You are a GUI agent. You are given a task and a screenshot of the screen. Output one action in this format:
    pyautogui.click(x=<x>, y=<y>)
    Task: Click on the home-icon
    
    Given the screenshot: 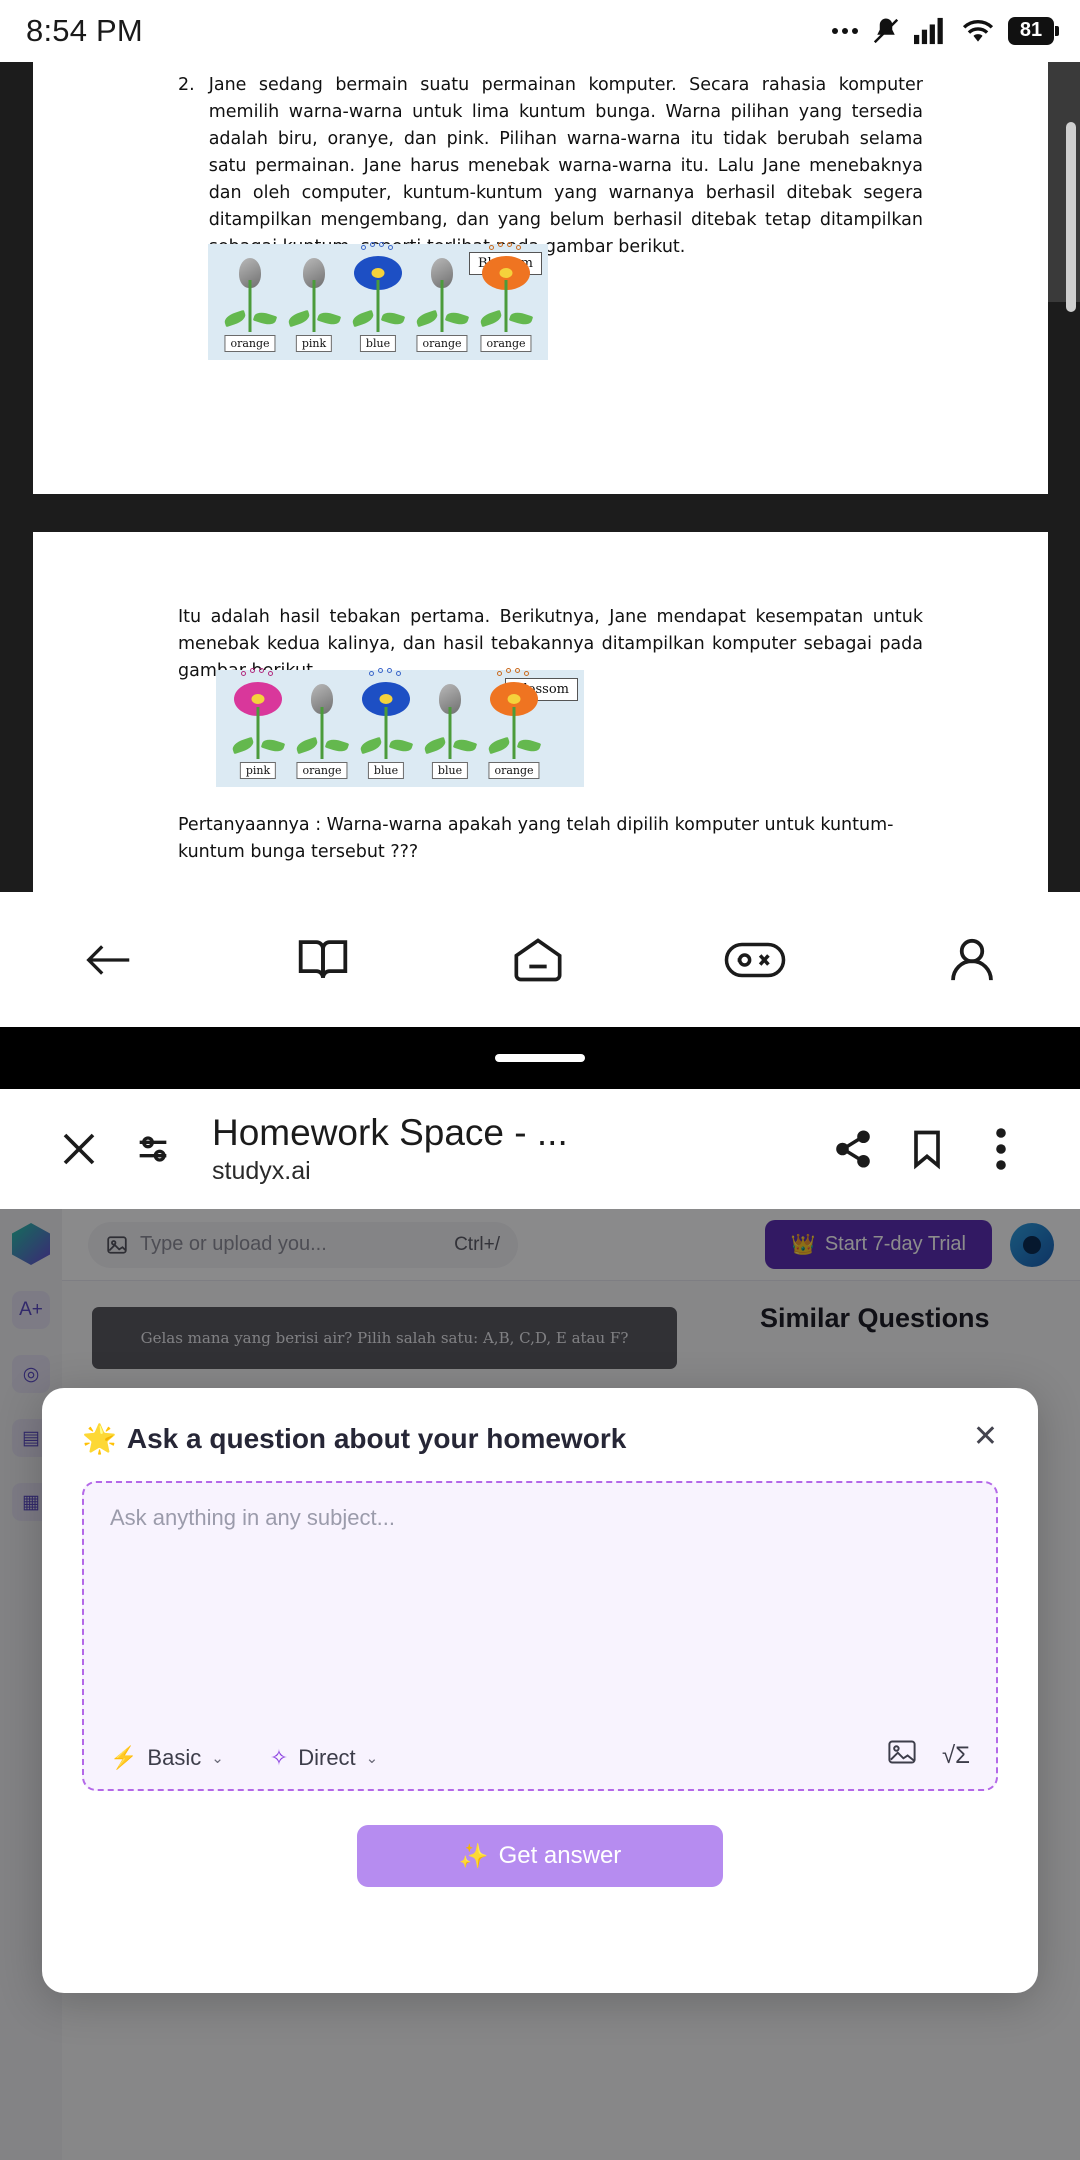 What is the action you would take?
    pyautogui.click(x=538, y=960)
    